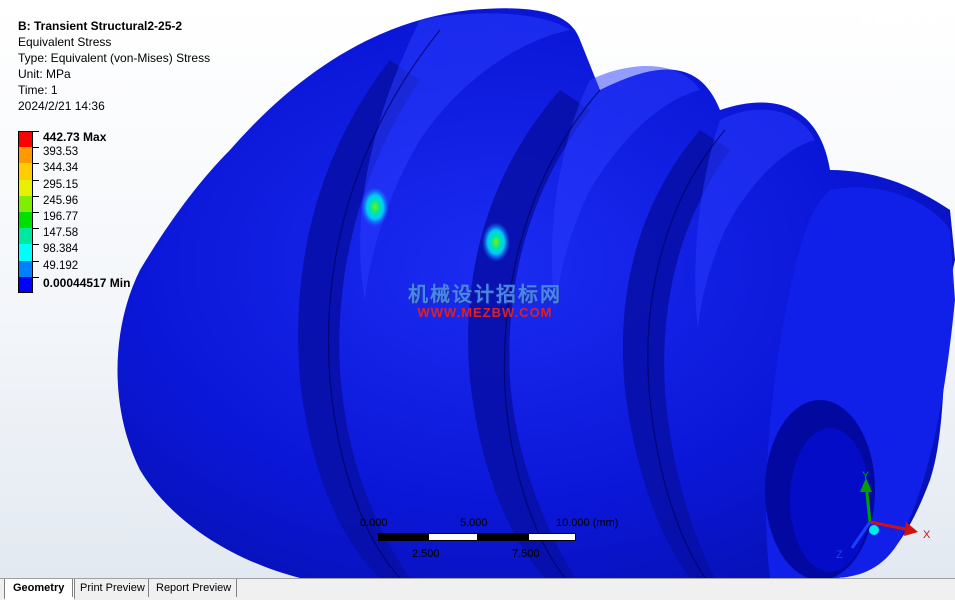 The width and height of the screenshot is (955, 600). Describe the element at coordinates (236, 588) in the screenshot. I see `tab-separator` at that location.